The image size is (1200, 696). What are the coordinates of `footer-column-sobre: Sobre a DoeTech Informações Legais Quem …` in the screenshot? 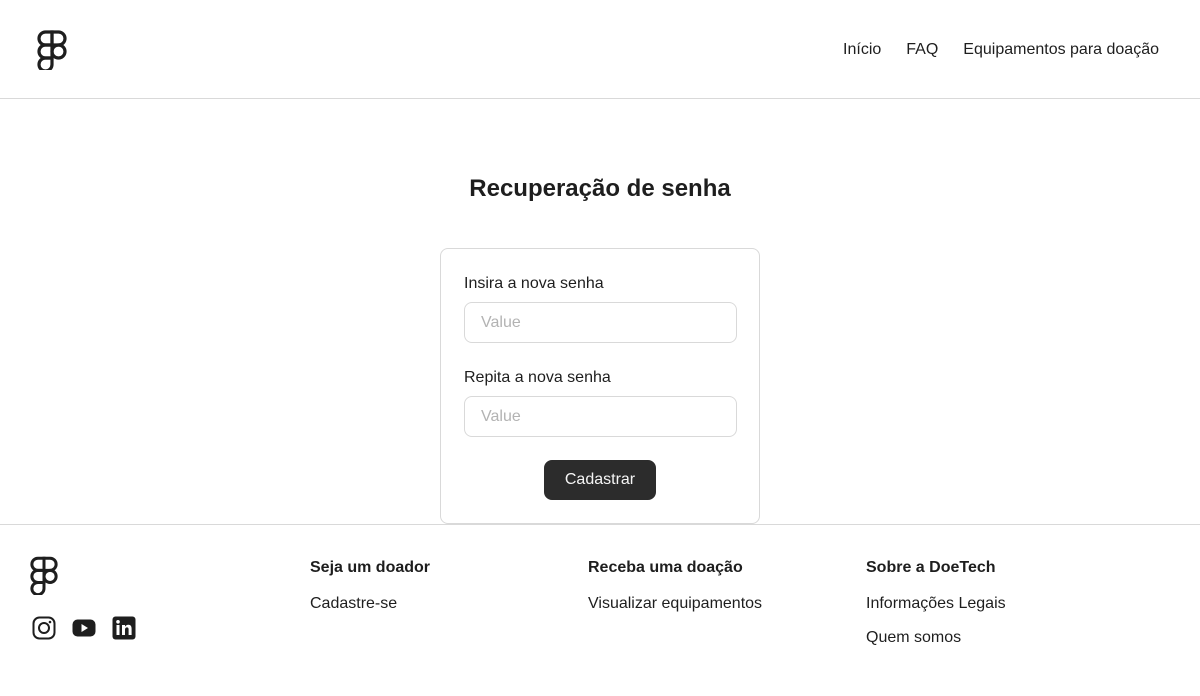 It's located at (936, 603).